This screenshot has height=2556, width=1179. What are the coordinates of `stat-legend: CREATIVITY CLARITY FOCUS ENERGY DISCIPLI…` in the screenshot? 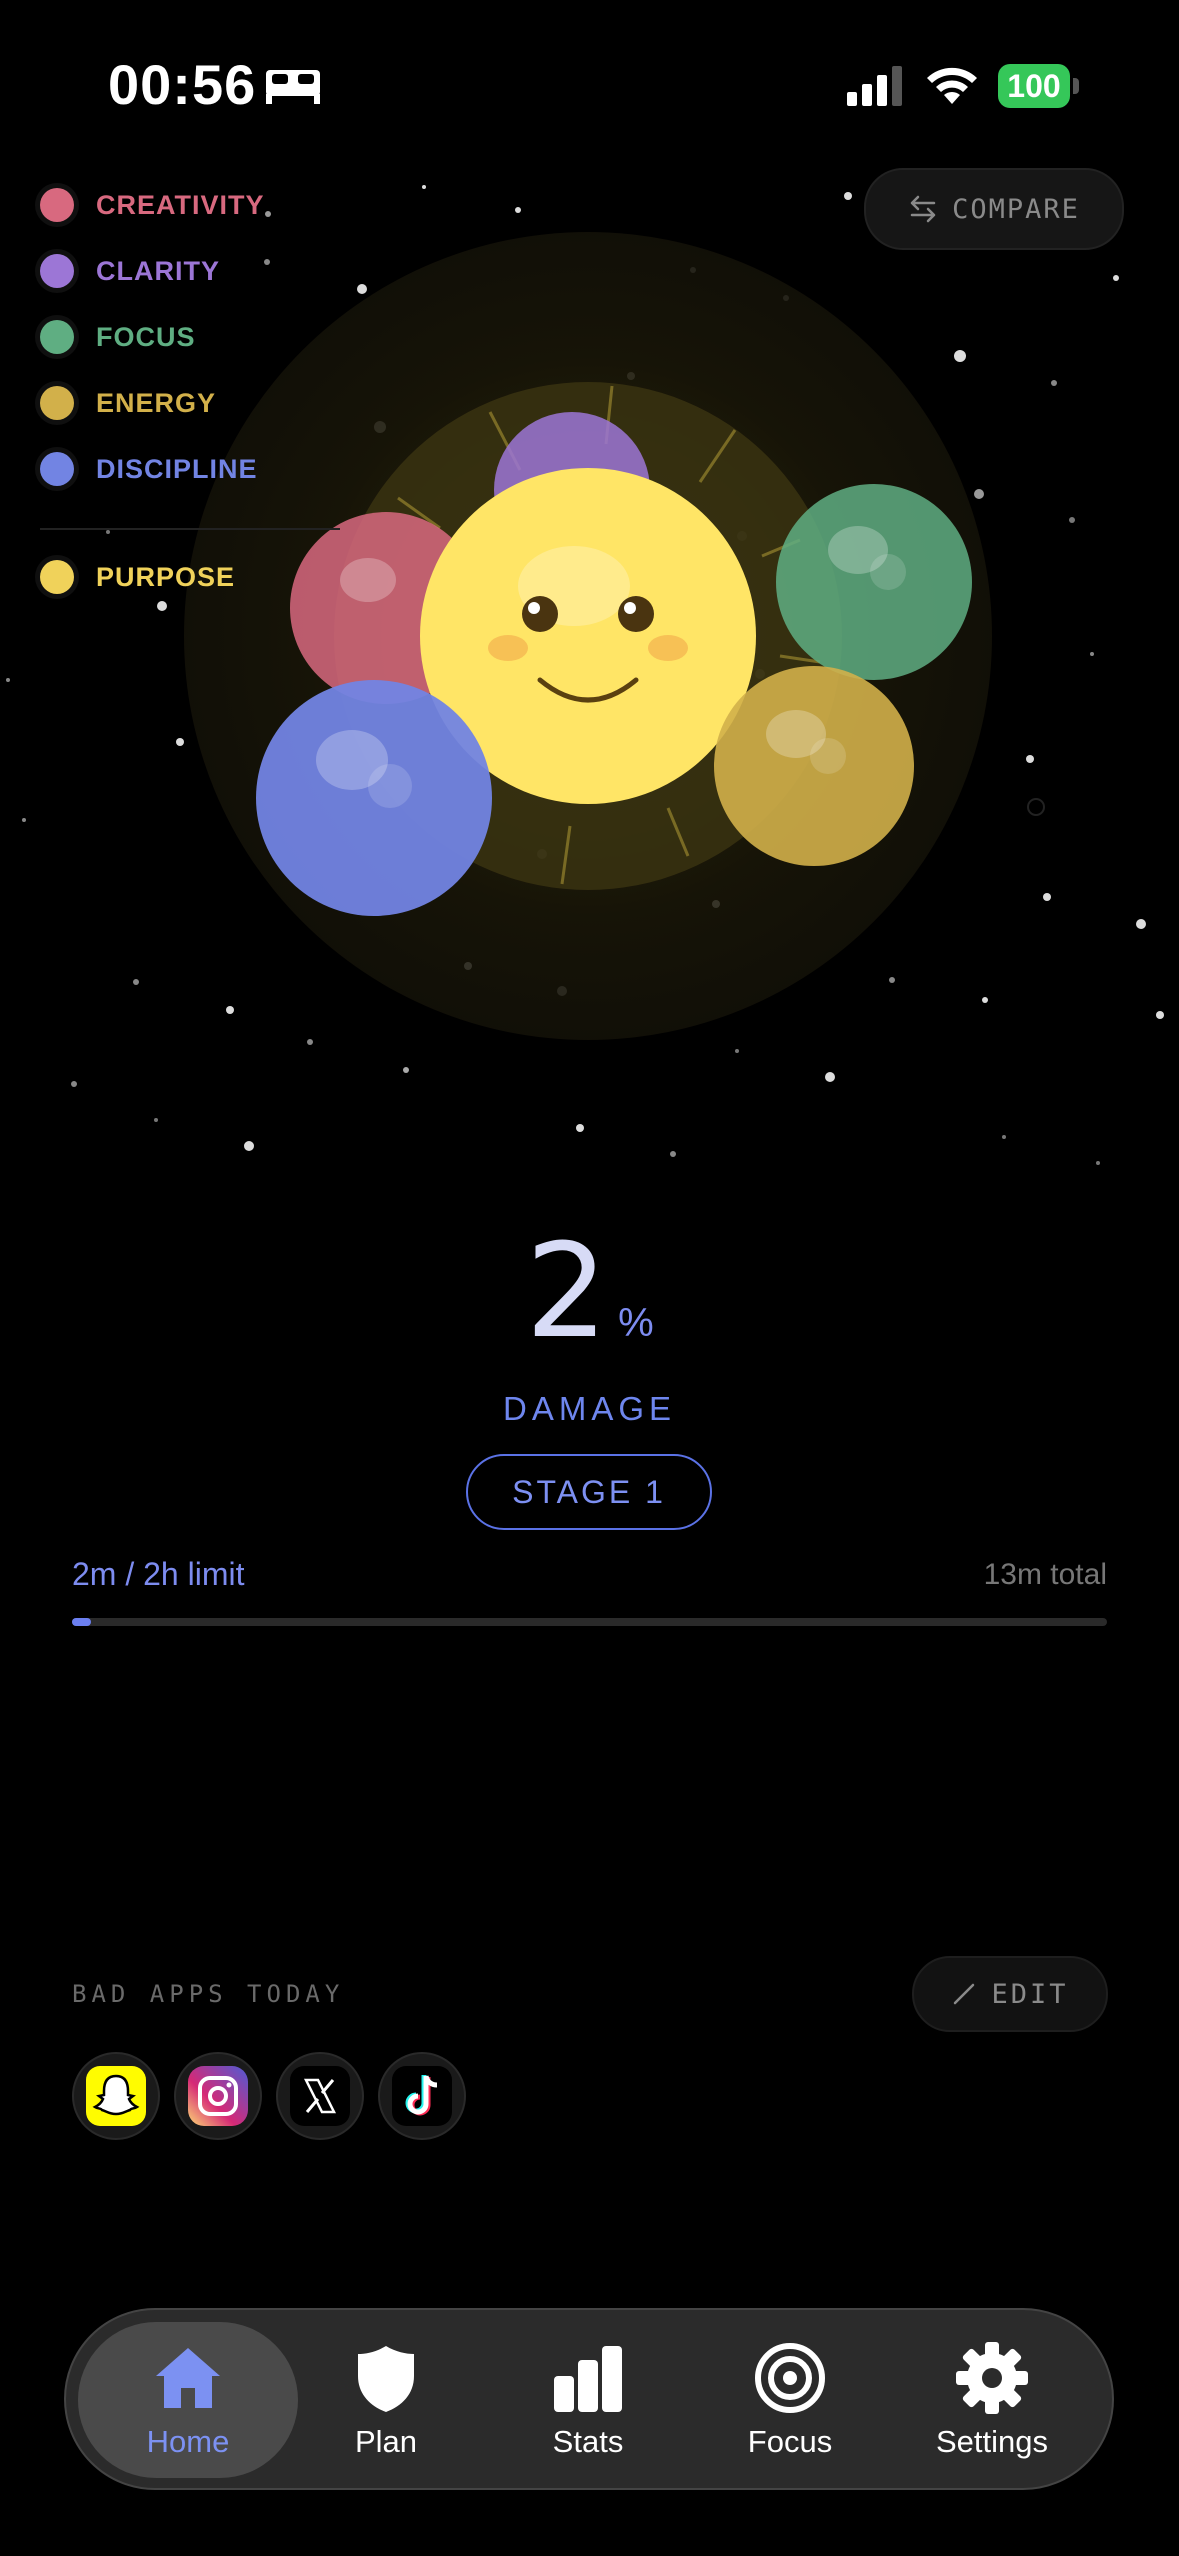 It's located at (190, 391).